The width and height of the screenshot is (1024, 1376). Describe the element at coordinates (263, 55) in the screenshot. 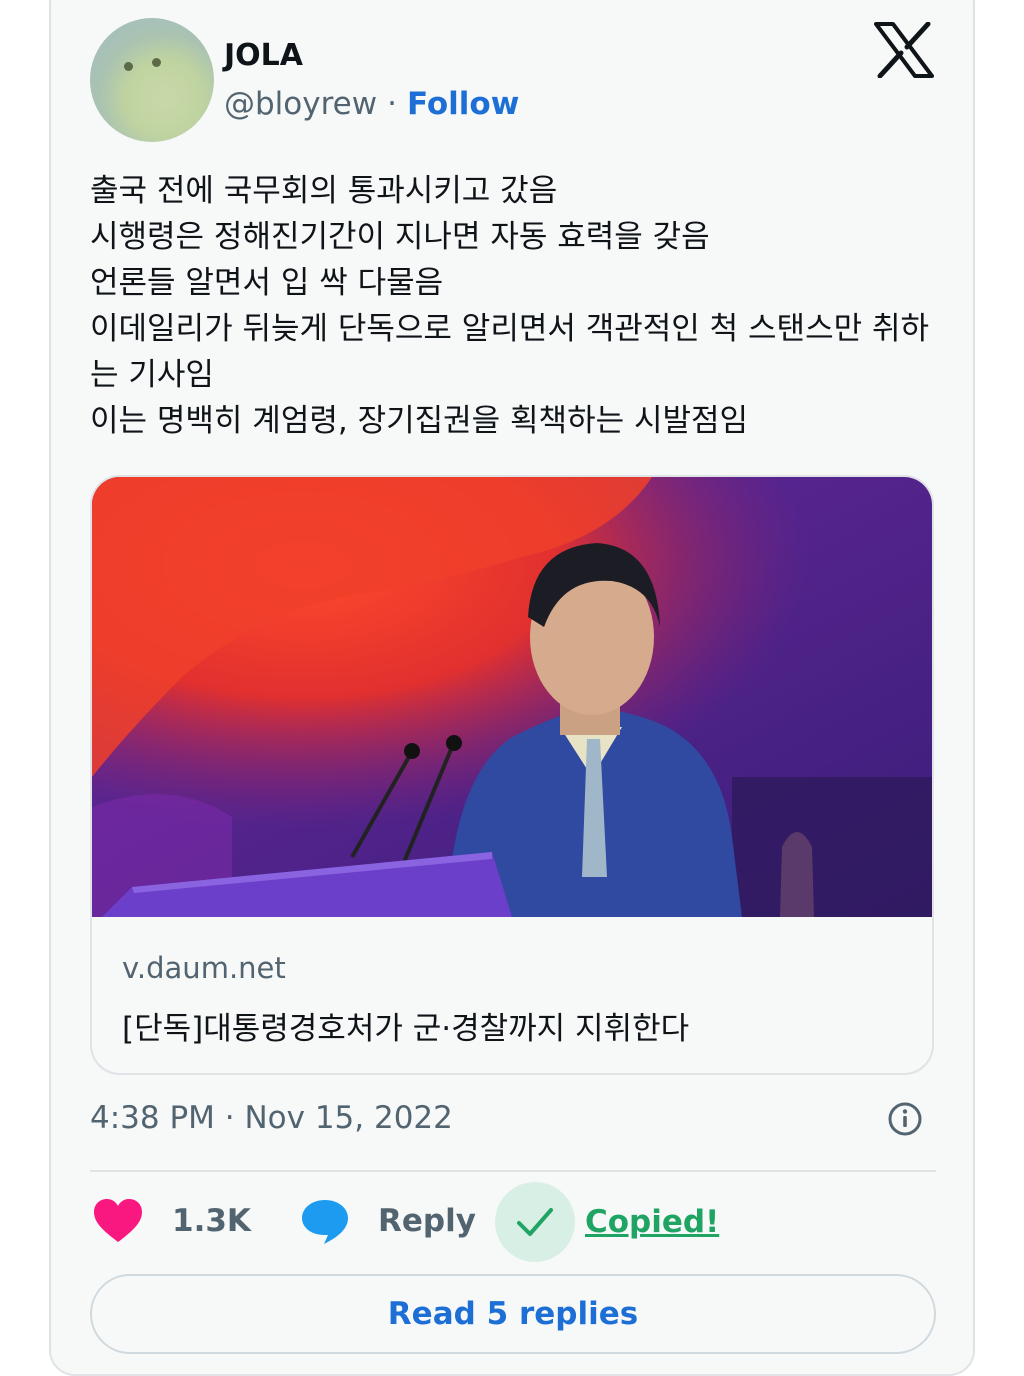

I see `author-name: JOLA` at that location.